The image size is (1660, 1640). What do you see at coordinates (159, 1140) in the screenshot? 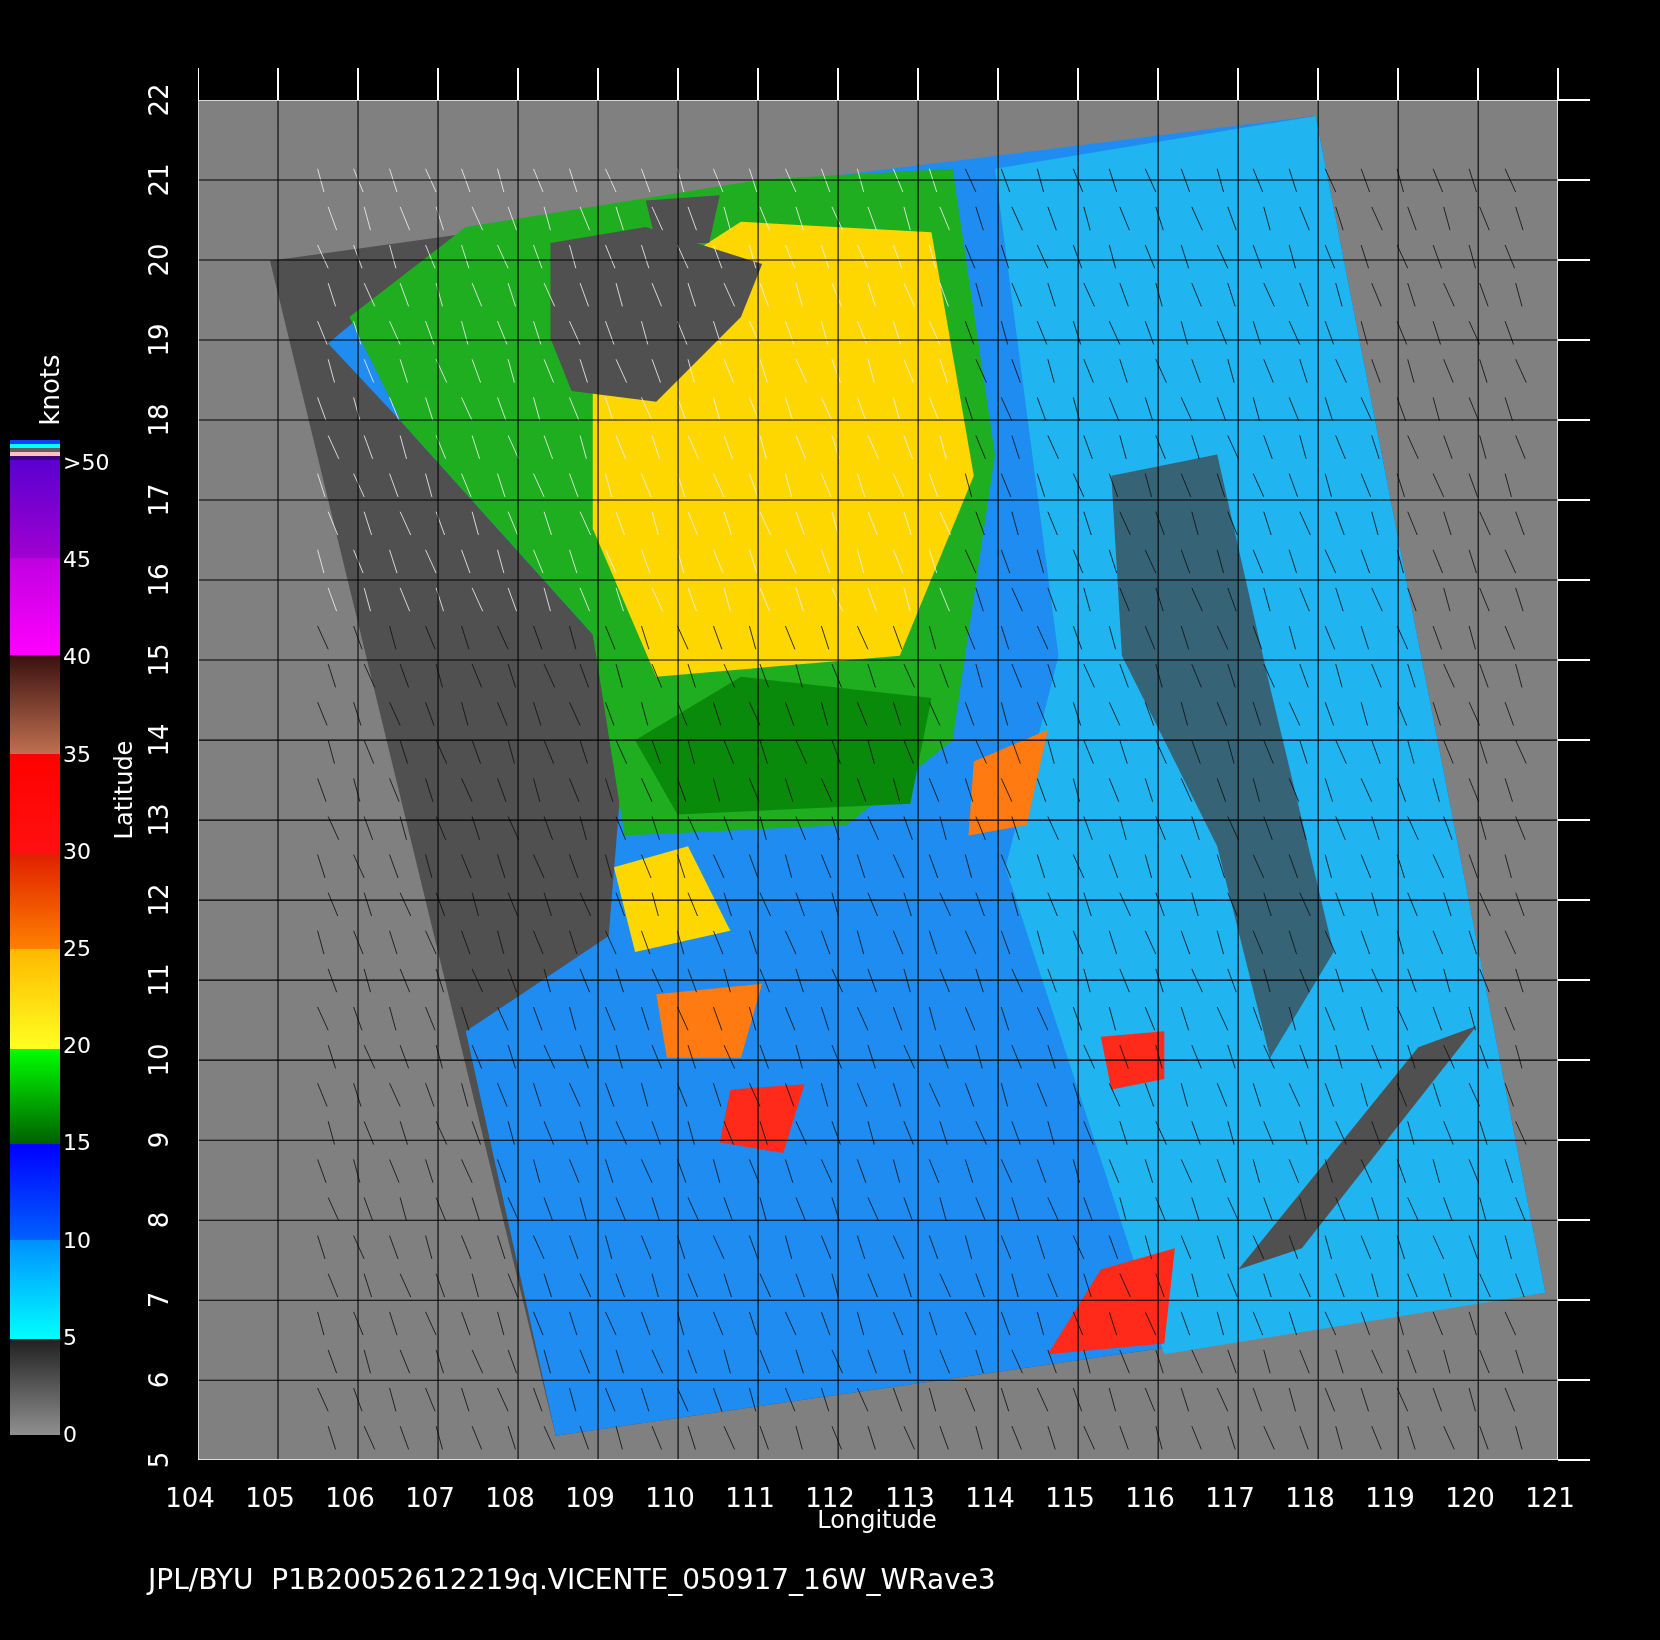
I see `y-tick-label: 9` at bounding box center [159, 1140].